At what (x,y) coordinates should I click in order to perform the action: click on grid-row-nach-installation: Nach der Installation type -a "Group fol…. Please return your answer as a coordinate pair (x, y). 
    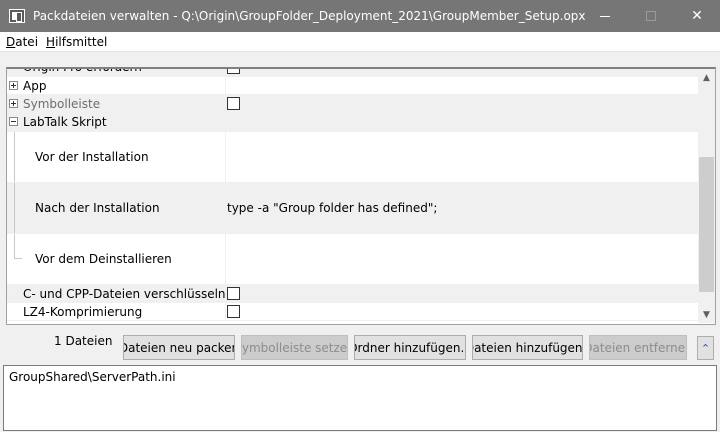
    Looking at the image, I should click on (353, 208).